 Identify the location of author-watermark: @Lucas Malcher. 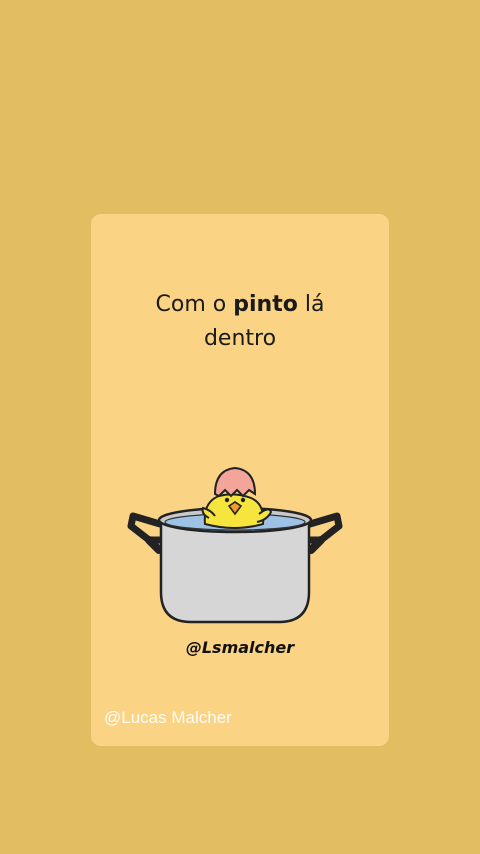
(168, 717).